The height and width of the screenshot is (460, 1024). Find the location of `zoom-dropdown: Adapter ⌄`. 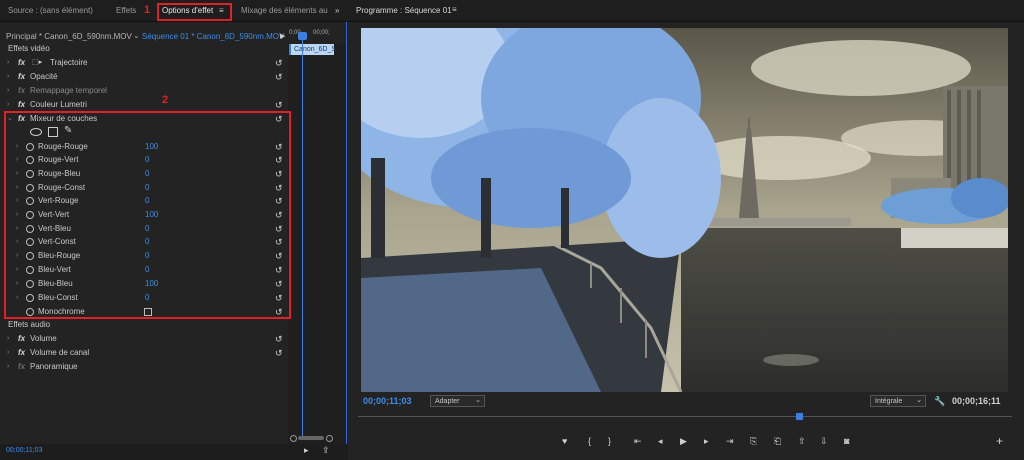

zoom-dropdown: Adapter ⌄ is located at coordinates (457, 401).